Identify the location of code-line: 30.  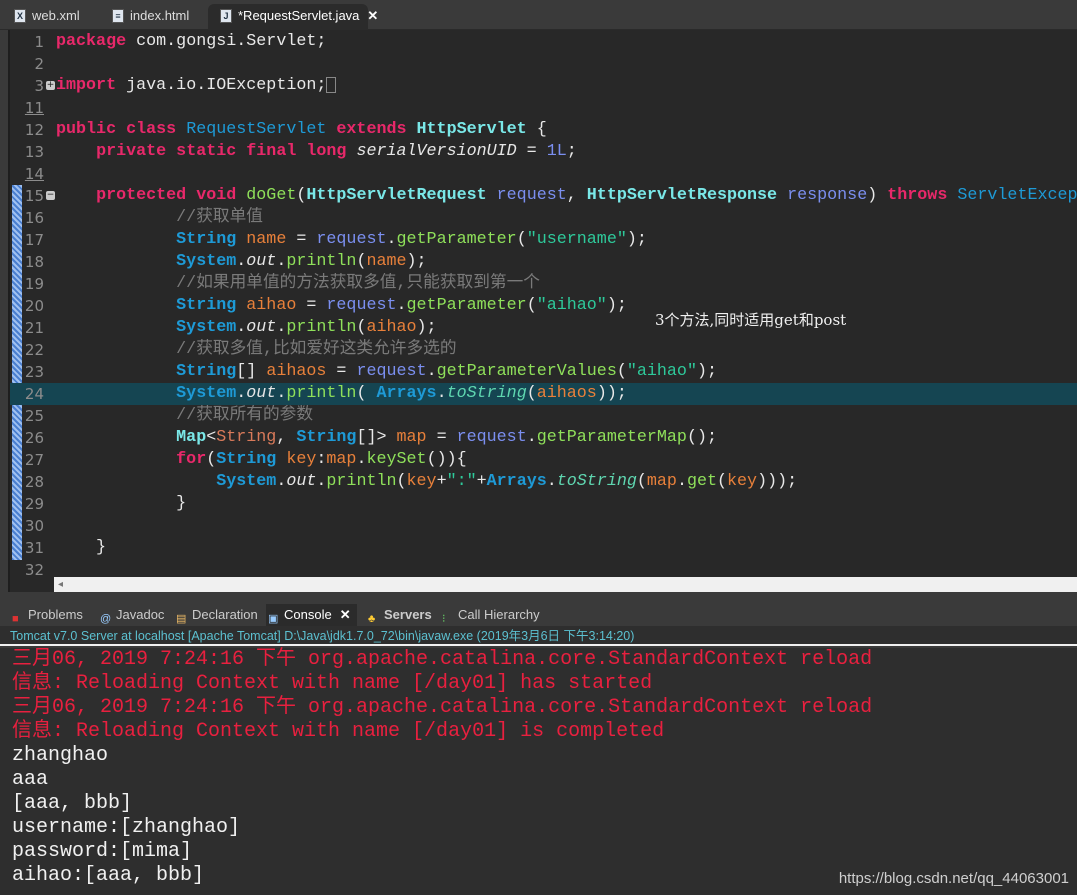
(543, 526).